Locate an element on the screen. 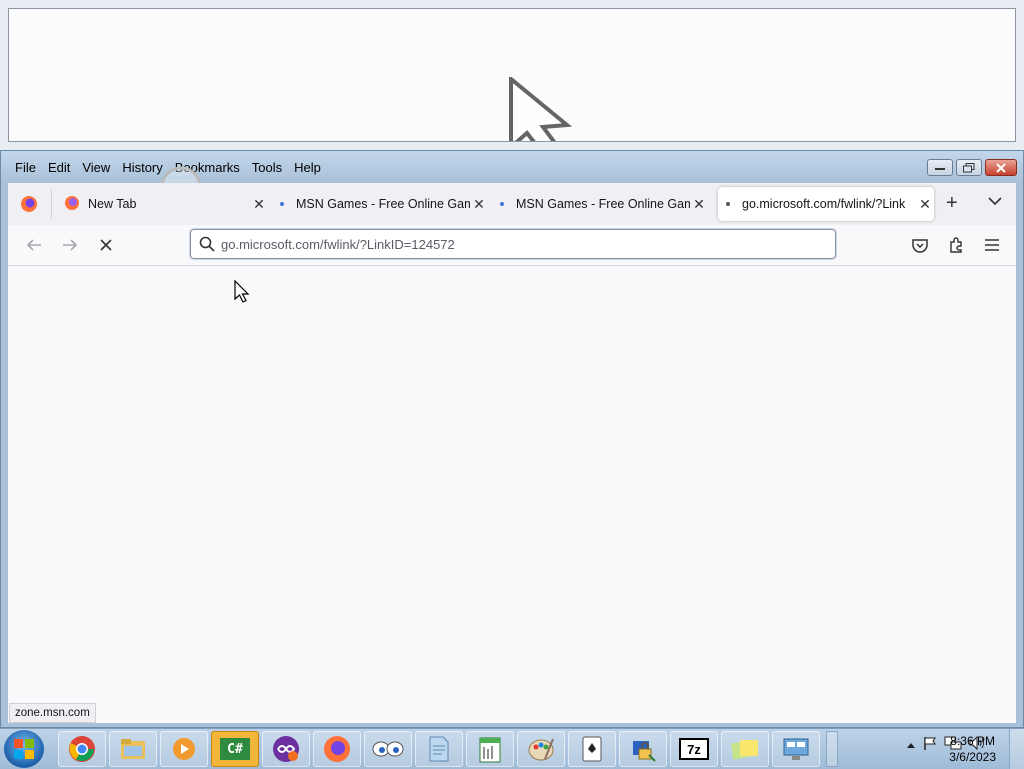 The height and width of the screenshot is (769, 1024). tab-fwlink: go.microsoft.com/fwlink/?Link ✕ is located at coordinates (826, 204).